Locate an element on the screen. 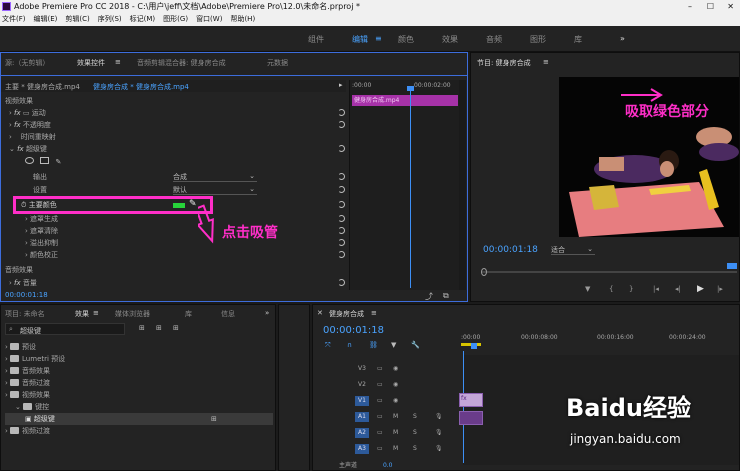 Image resolution: width=740 pixels, height=471 pixels. track-label: A3 is located at coordinates (362, 449).